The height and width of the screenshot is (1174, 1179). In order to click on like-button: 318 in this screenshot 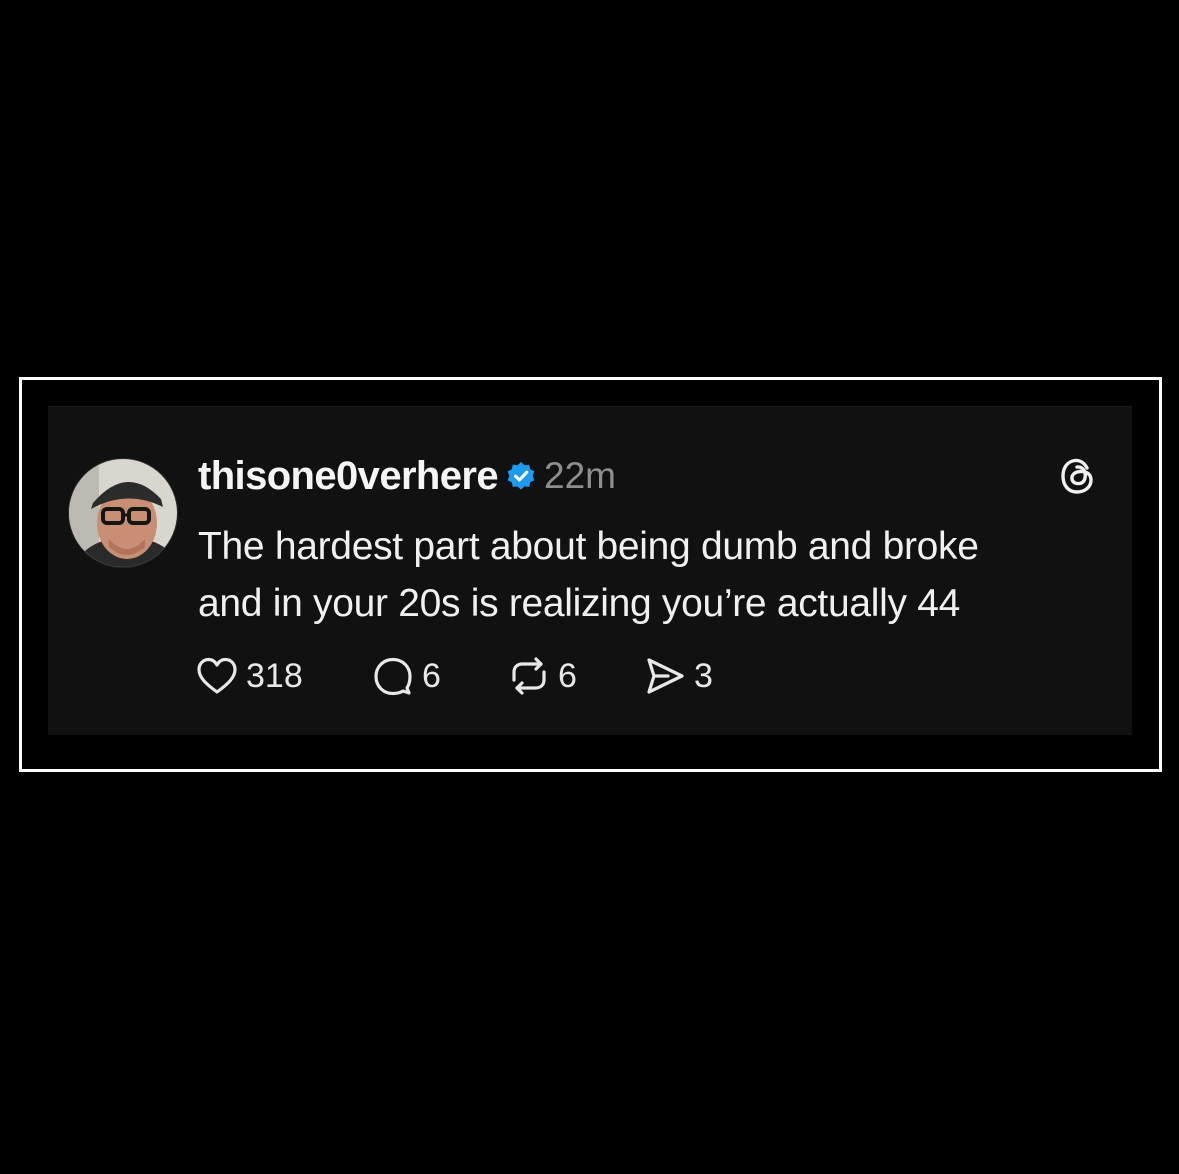, I will do `click(284, 676)`.